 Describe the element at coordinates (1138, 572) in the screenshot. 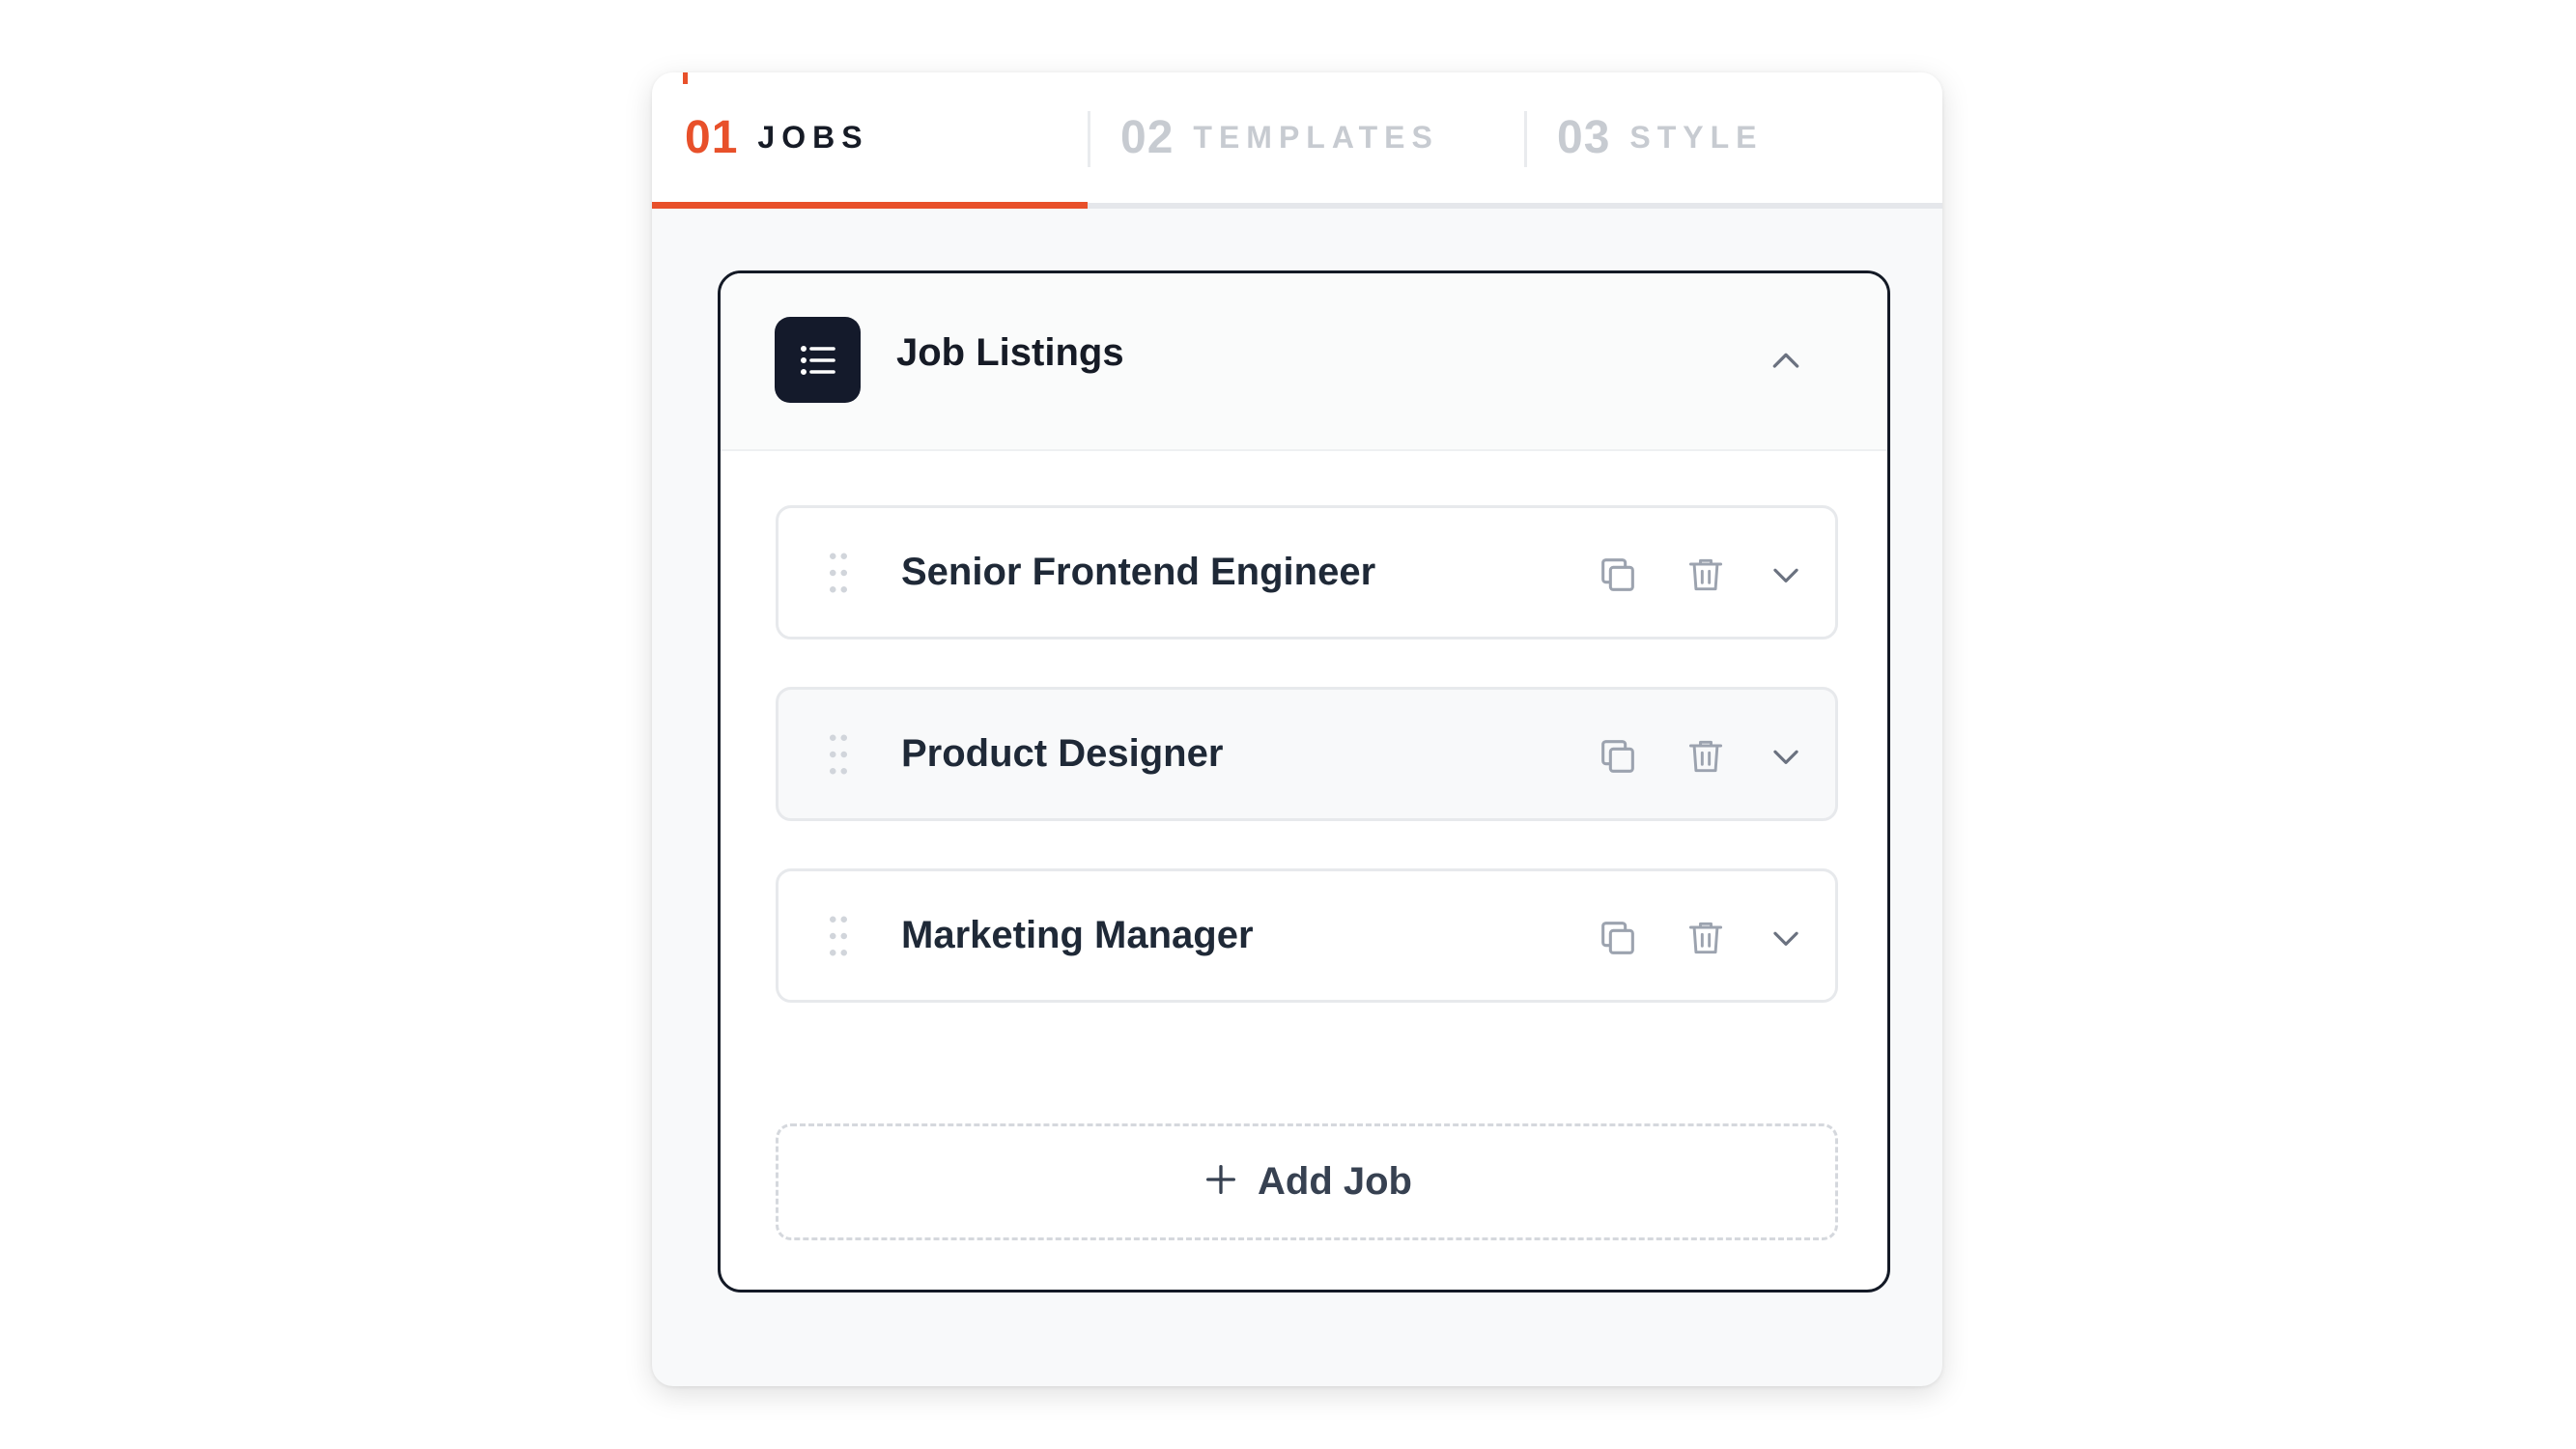

I see `job-title: Senior Frontend Engineer` at that location.